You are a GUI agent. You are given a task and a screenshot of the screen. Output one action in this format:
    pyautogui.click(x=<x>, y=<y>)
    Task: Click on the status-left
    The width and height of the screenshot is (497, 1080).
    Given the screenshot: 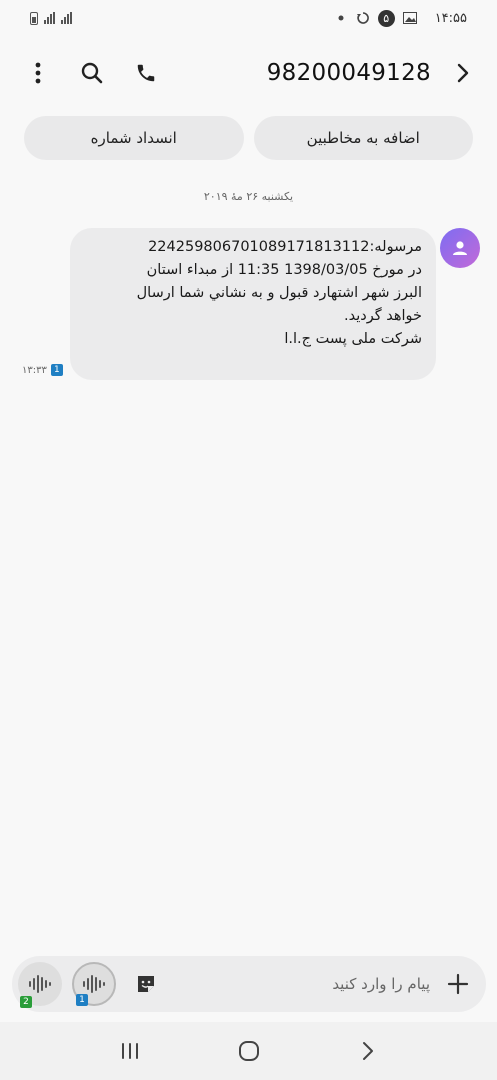 What is the action you would take?
    pyautogui.click(x=51, y=18)
    